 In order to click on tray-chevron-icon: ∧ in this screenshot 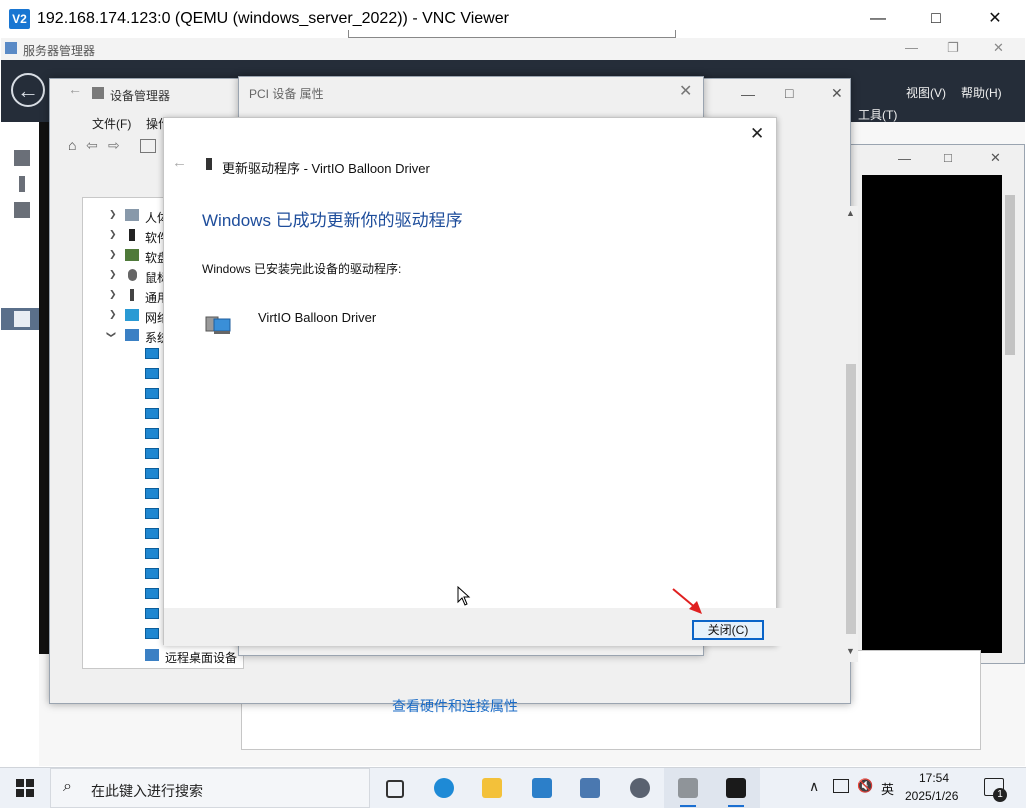, I will do `click(814, 786)`.